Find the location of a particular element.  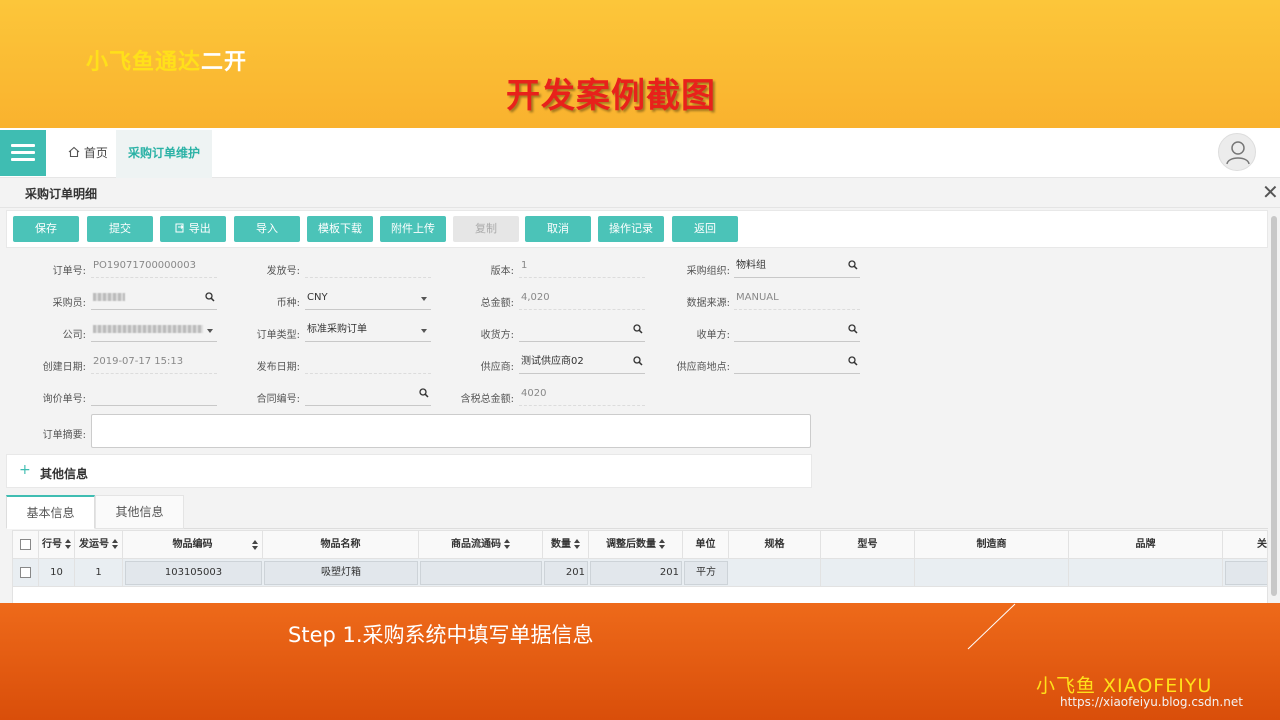

bill-to-label: 收单方: is located at coordinates (713, 335).